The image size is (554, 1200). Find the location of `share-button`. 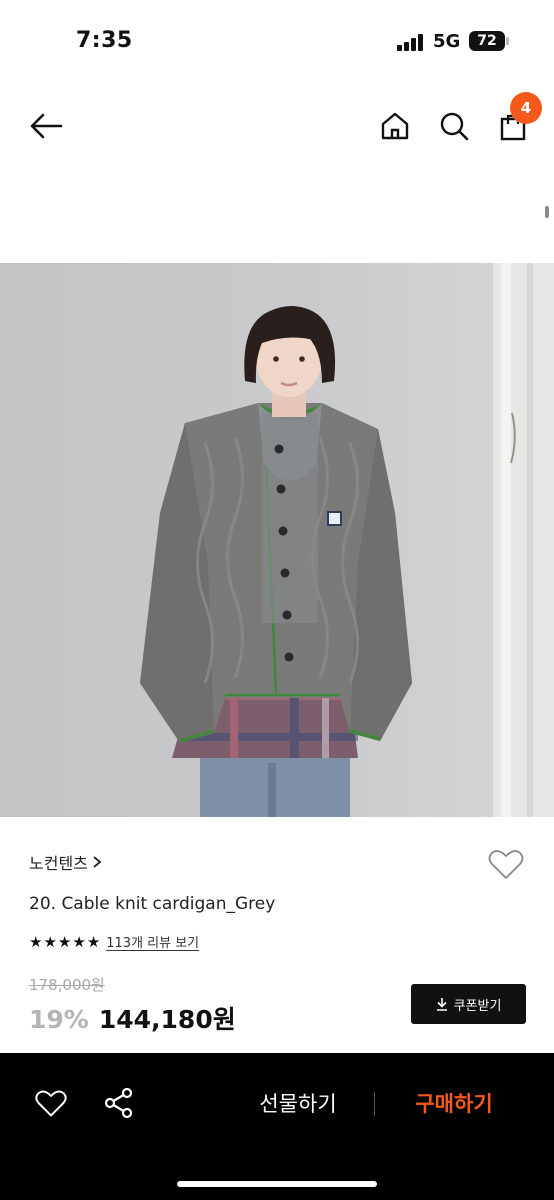

share-button is located at coordinates (119, 1103).